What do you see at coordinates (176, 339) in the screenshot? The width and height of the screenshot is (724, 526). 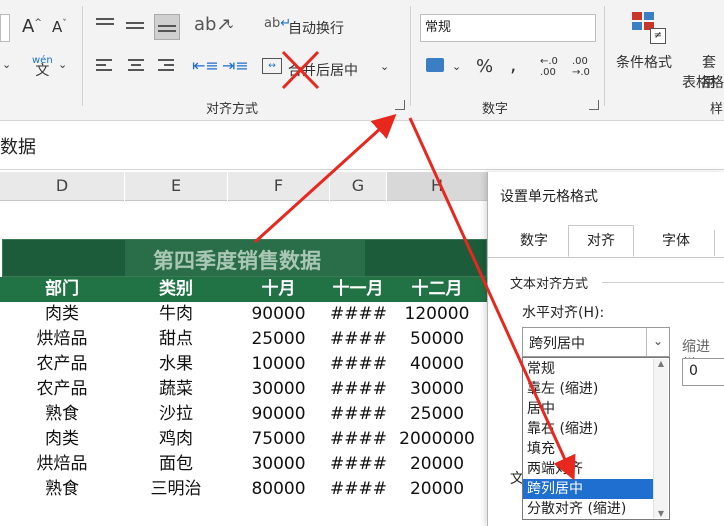 I see `table-cell: 甜点` at bounding box center [176, 339].